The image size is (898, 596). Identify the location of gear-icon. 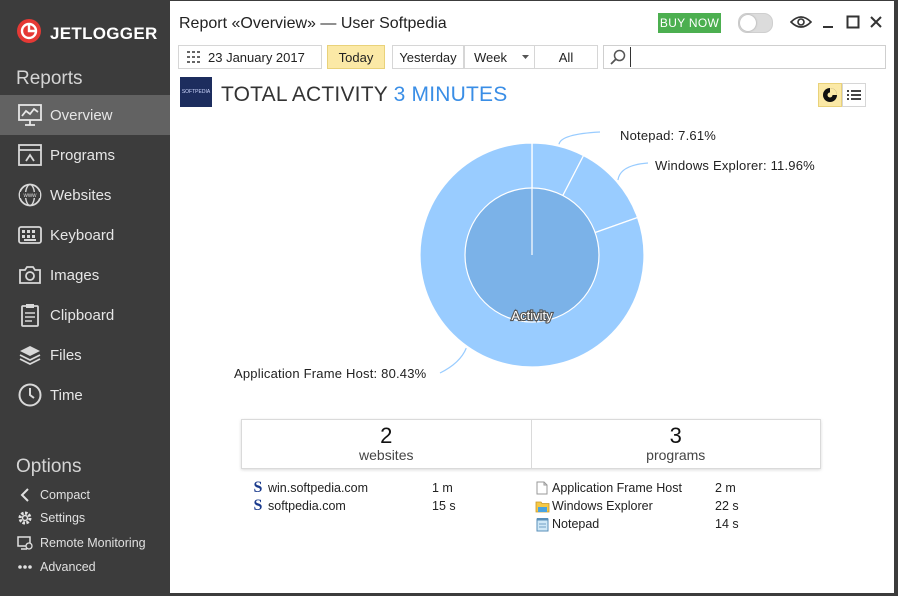
(25, 518).